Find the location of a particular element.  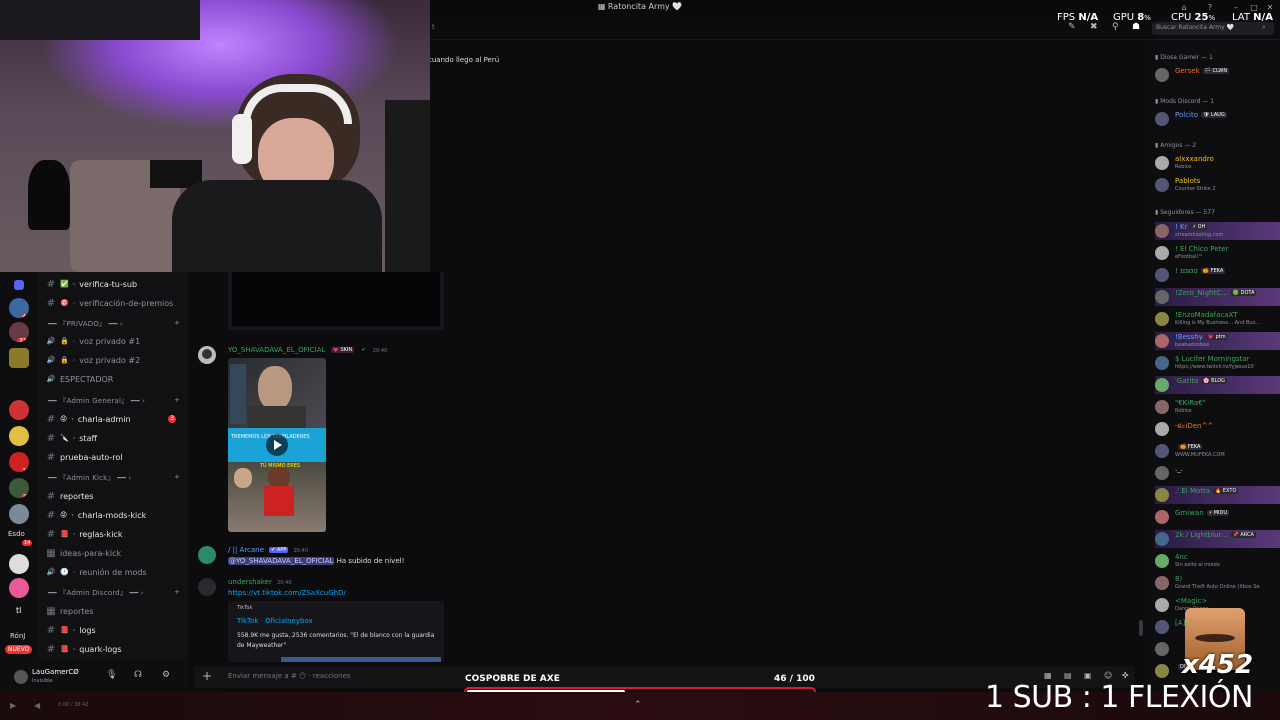

embed-title: TikTok · Oficialneybox is located at coordinates (275, 621).